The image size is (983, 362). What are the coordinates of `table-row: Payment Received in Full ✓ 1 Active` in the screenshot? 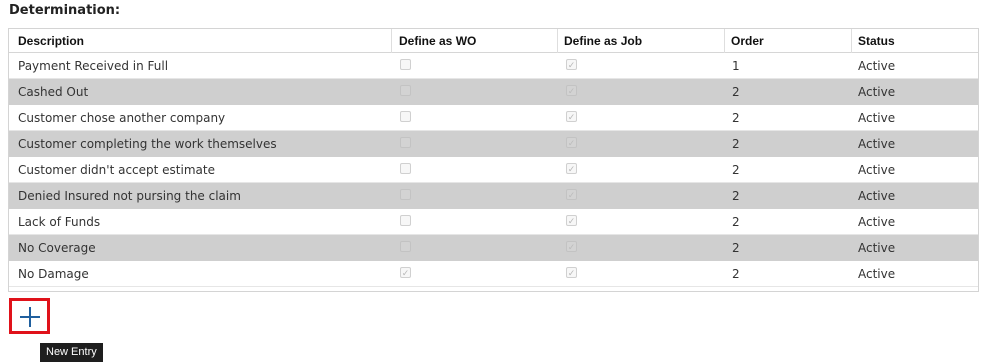 It's located at (493, 66).